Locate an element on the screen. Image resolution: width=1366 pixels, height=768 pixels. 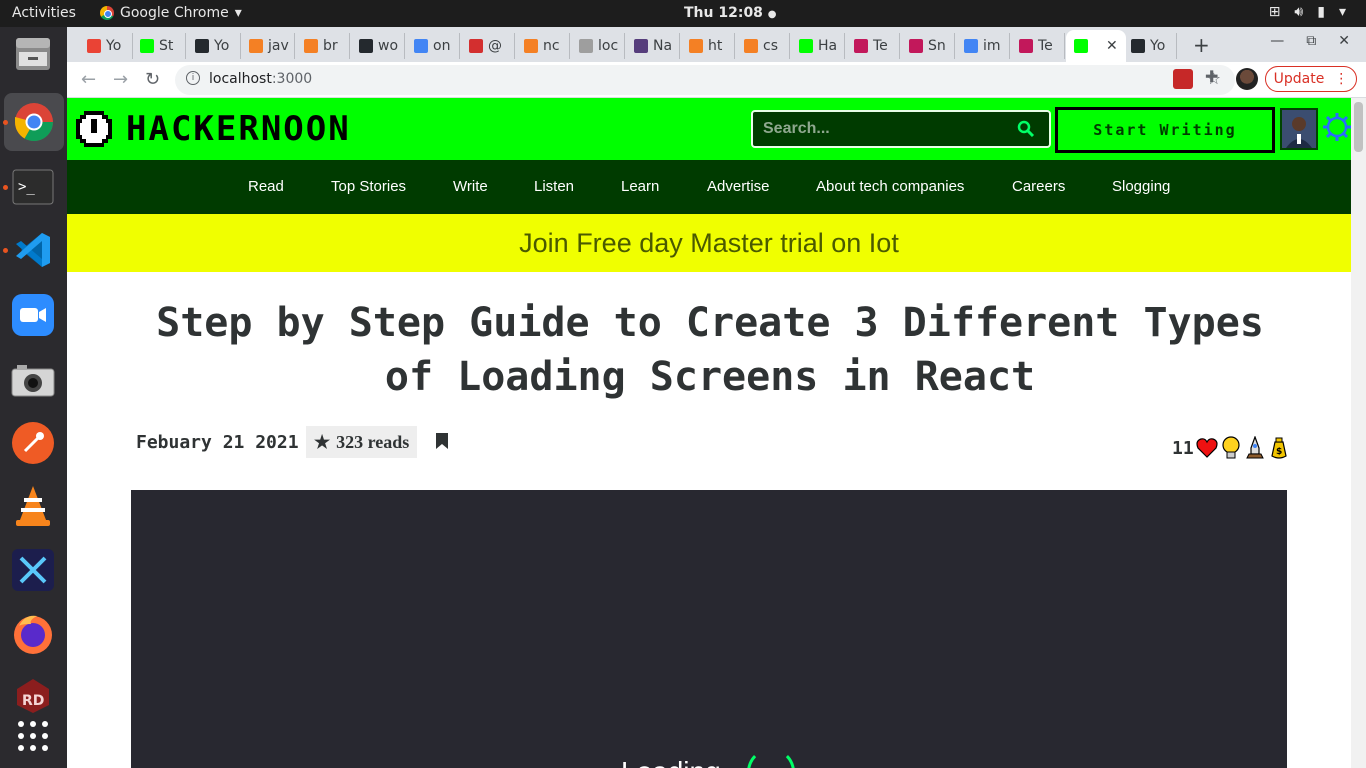
browser-tab: St is located at coordinates (159, 46).